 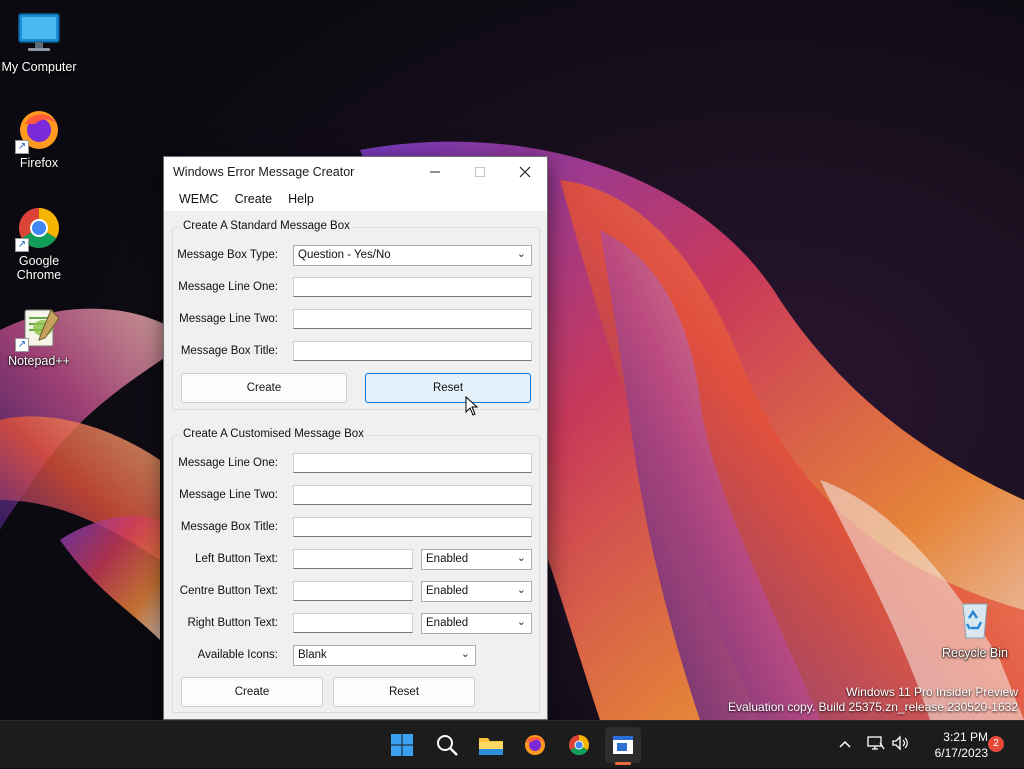 I want to click on message-box-title-input, so click(x=412, y=351).